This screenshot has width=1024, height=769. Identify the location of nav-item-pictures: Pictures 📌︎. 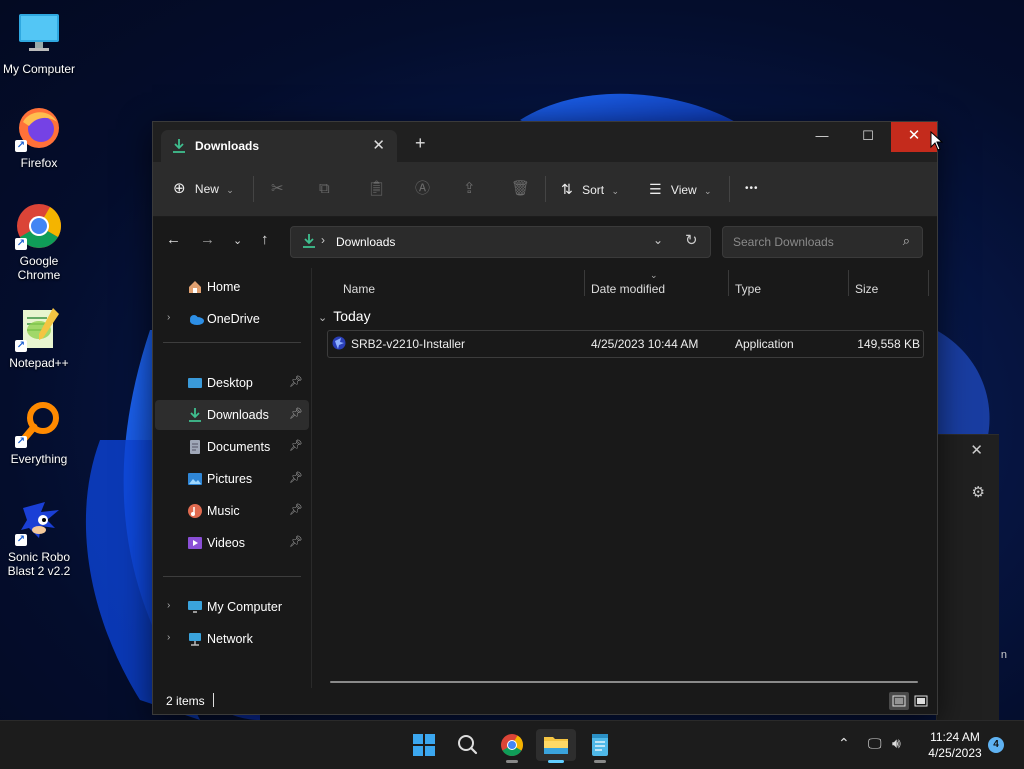
(232, 479).